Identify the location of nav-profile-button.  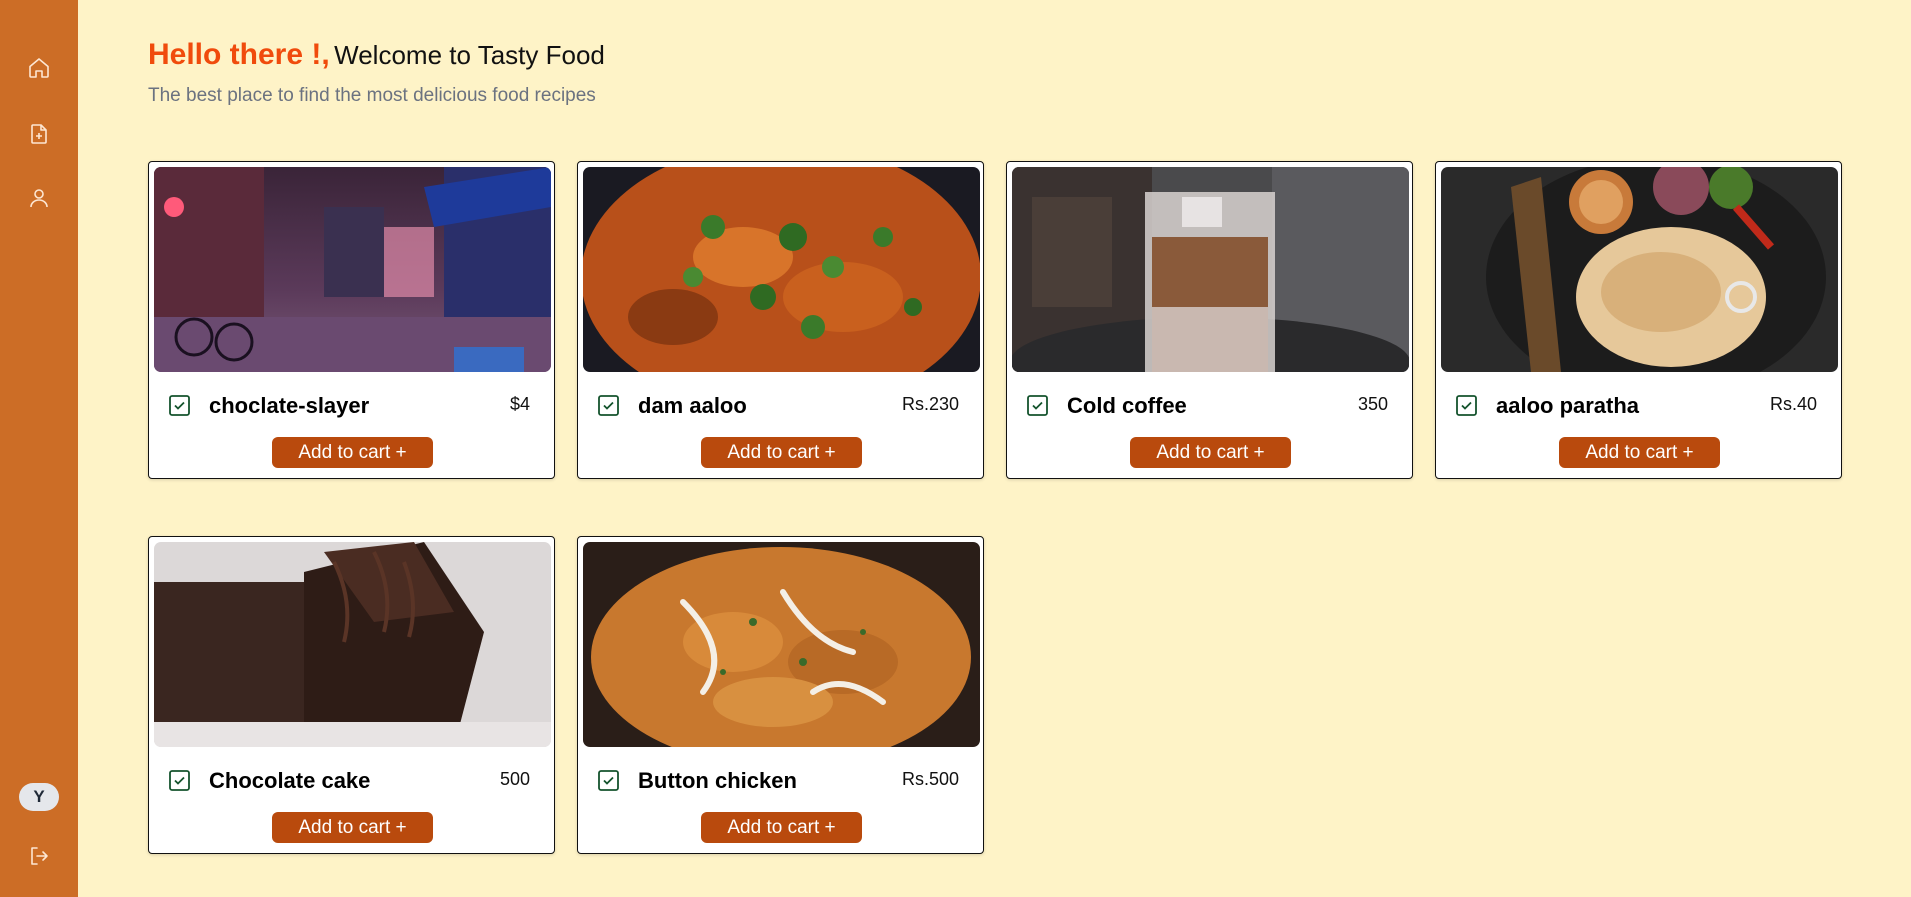
(39, 198).